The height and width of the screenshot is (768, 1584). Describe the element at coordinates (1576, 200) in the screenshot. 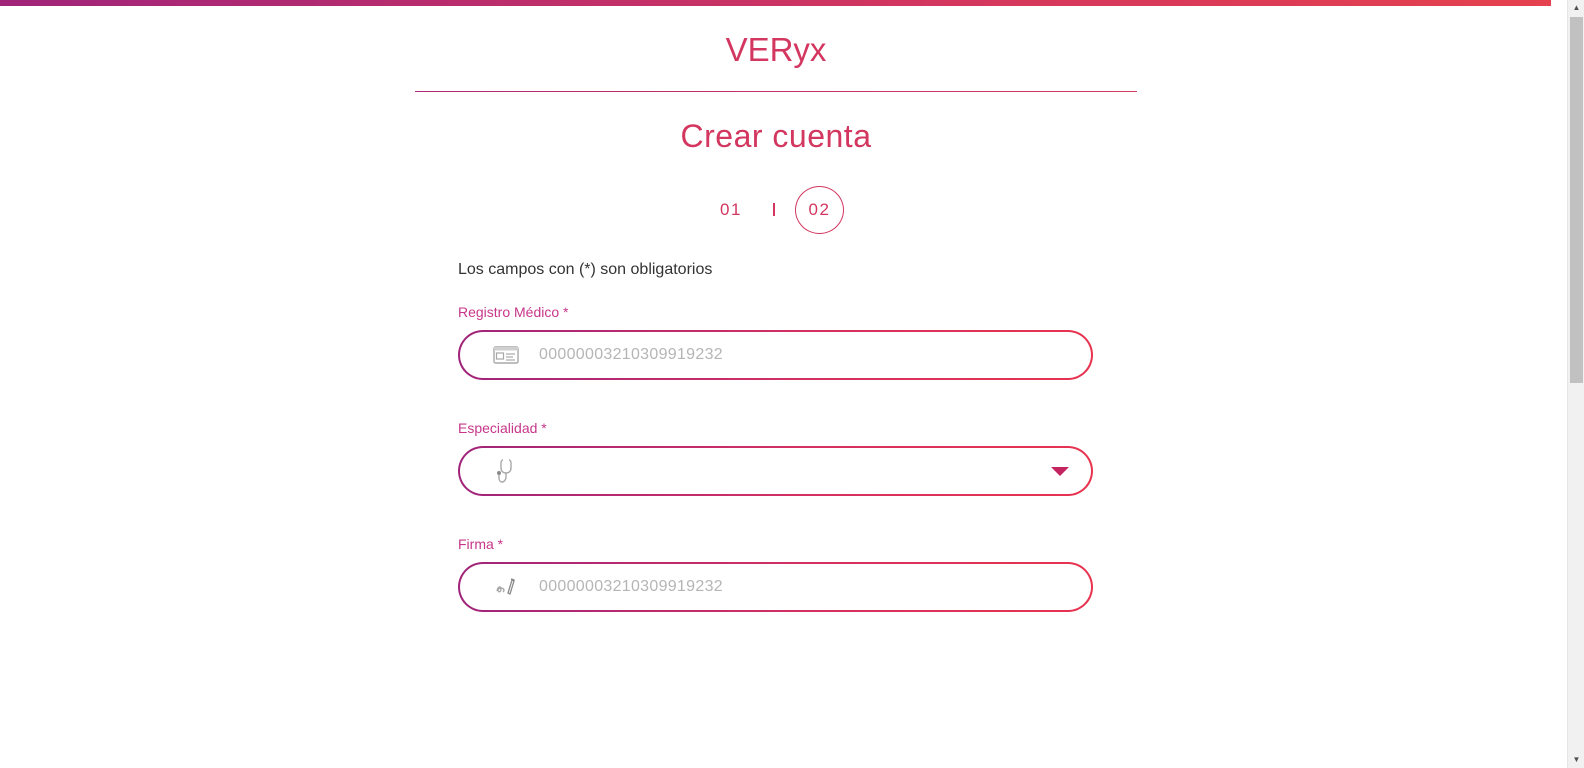

I see `scrollbar-thumb` at that location.